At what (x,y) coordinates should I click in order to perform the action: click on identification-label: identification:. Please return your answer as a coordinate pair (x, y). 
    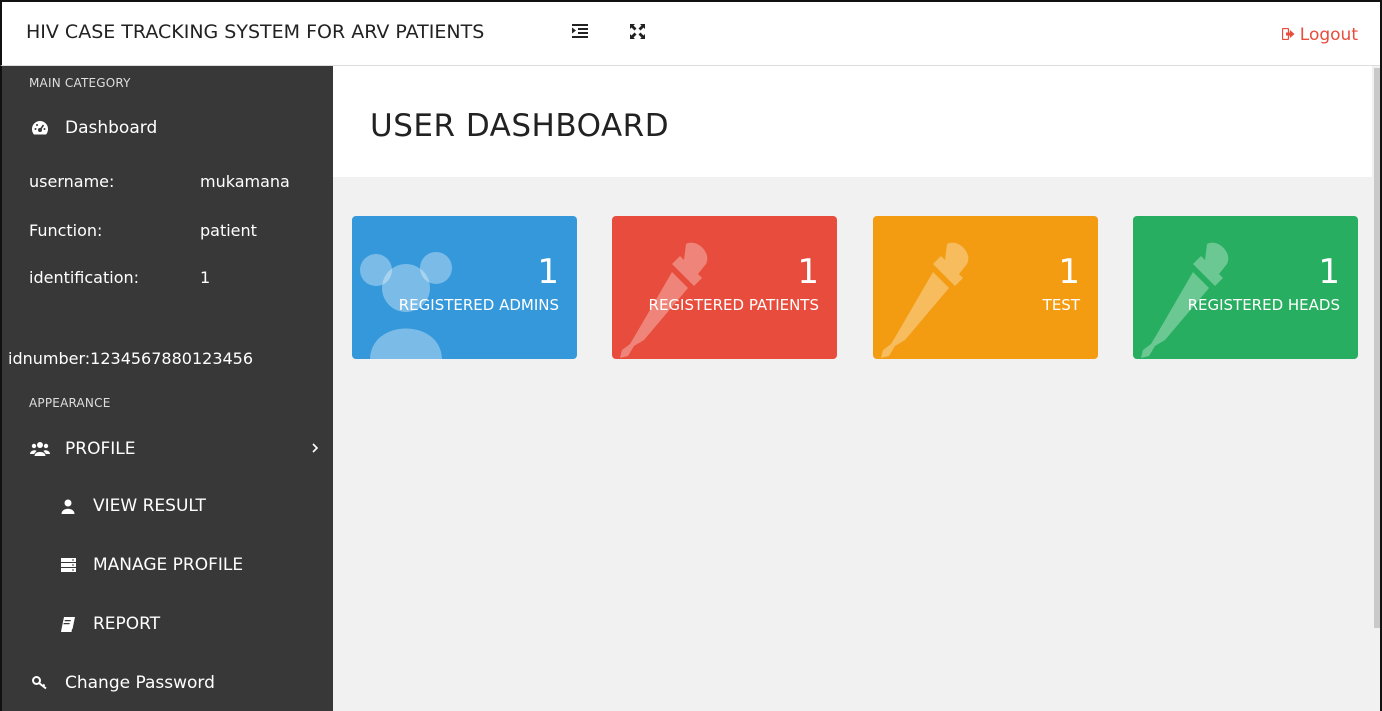
    Looking at the image, I should click on (84, 277).